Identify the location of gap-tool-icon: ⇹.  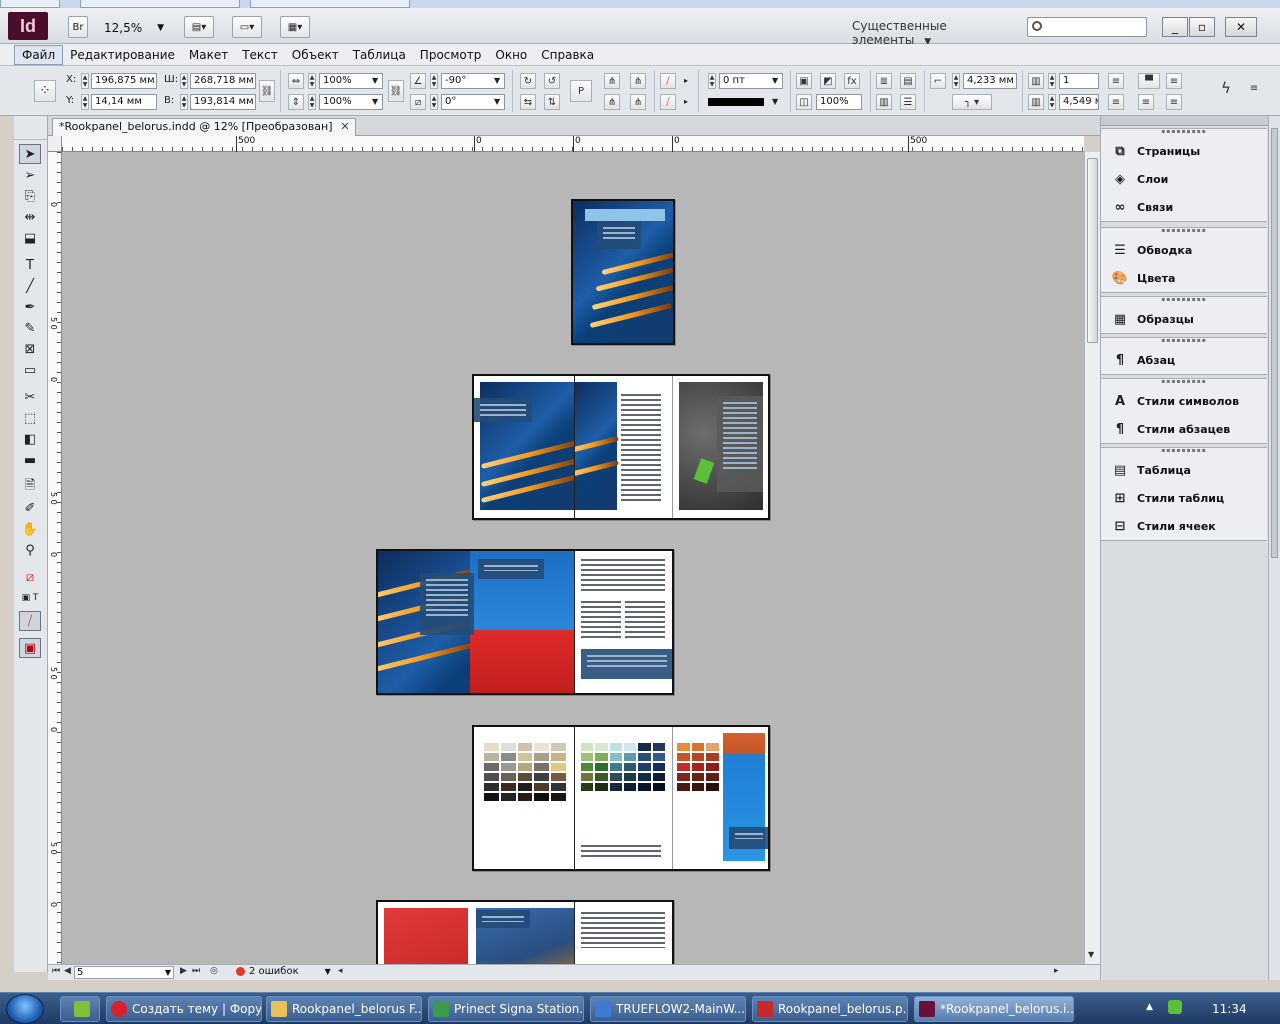
(30, 217).